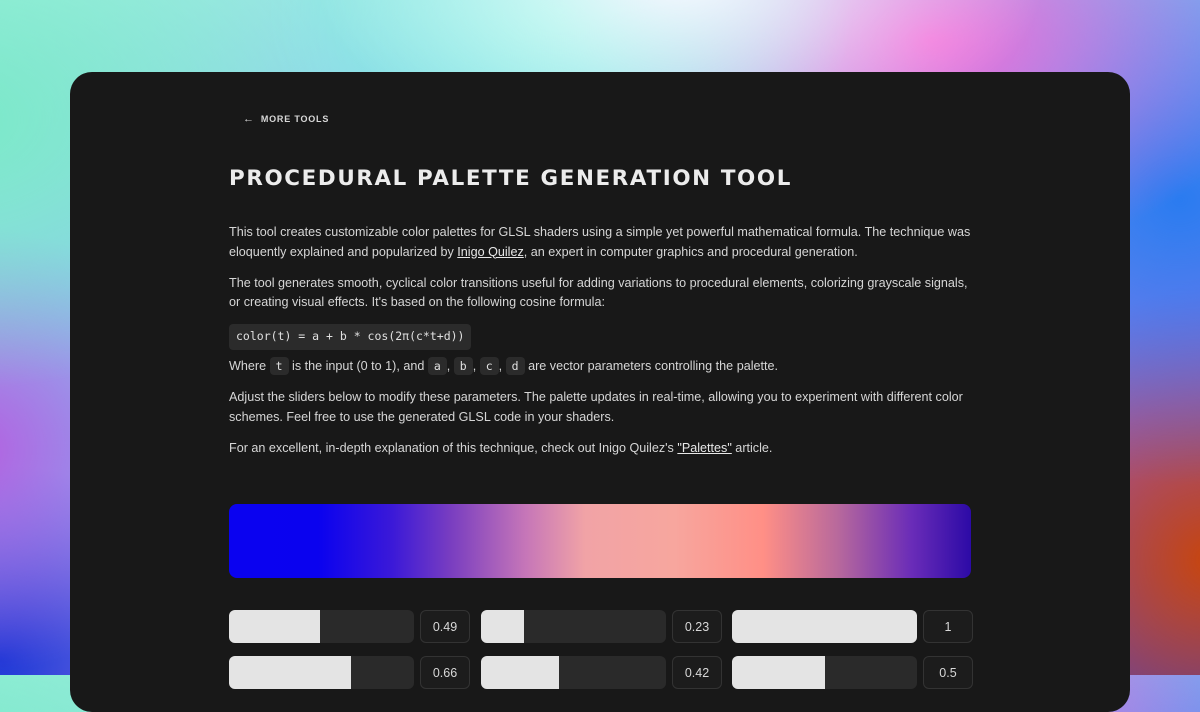 Image resolution: width=1200 pixels, height=712 pixels. I want to click on more-tools-link: ← MORE TOOLS, so click(286, 119).